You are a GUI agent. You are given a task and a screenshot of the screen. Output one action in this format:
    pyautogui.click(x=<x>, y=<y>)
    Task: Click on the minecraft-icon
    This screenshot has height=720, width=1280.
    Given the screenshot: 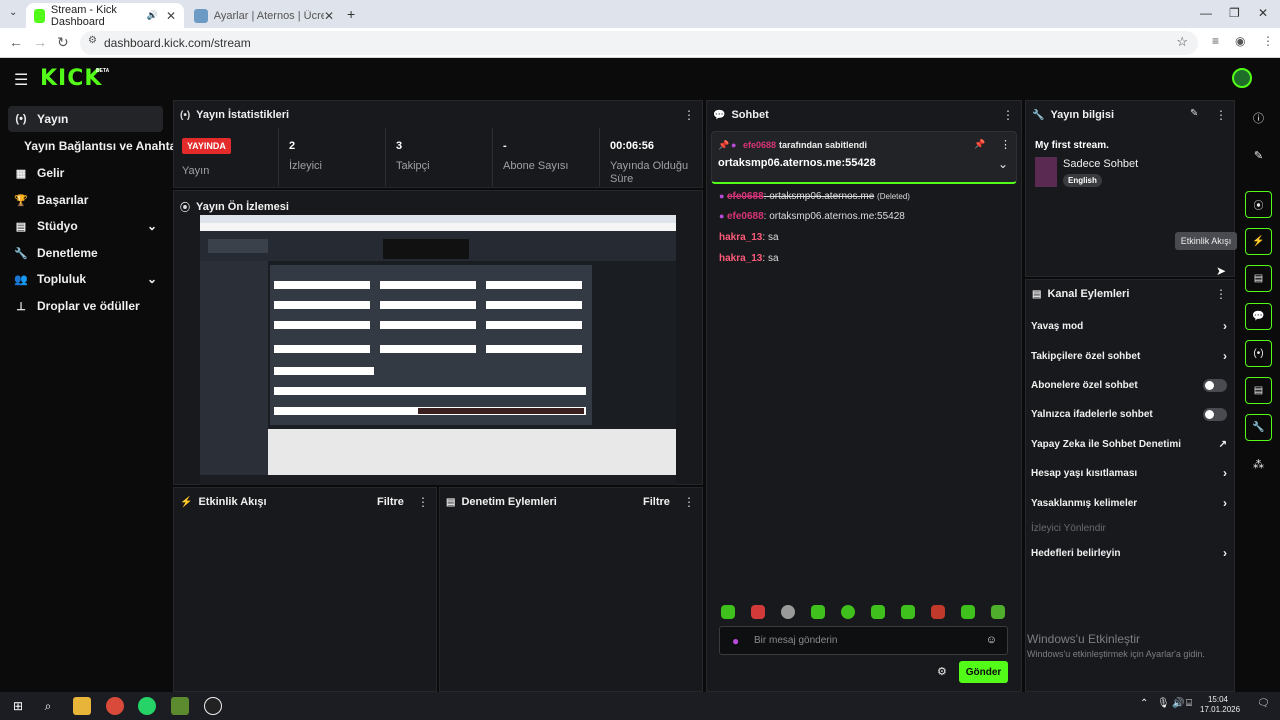 What is the action you would take?
    pyautogui.click(x=180, y=706)
    